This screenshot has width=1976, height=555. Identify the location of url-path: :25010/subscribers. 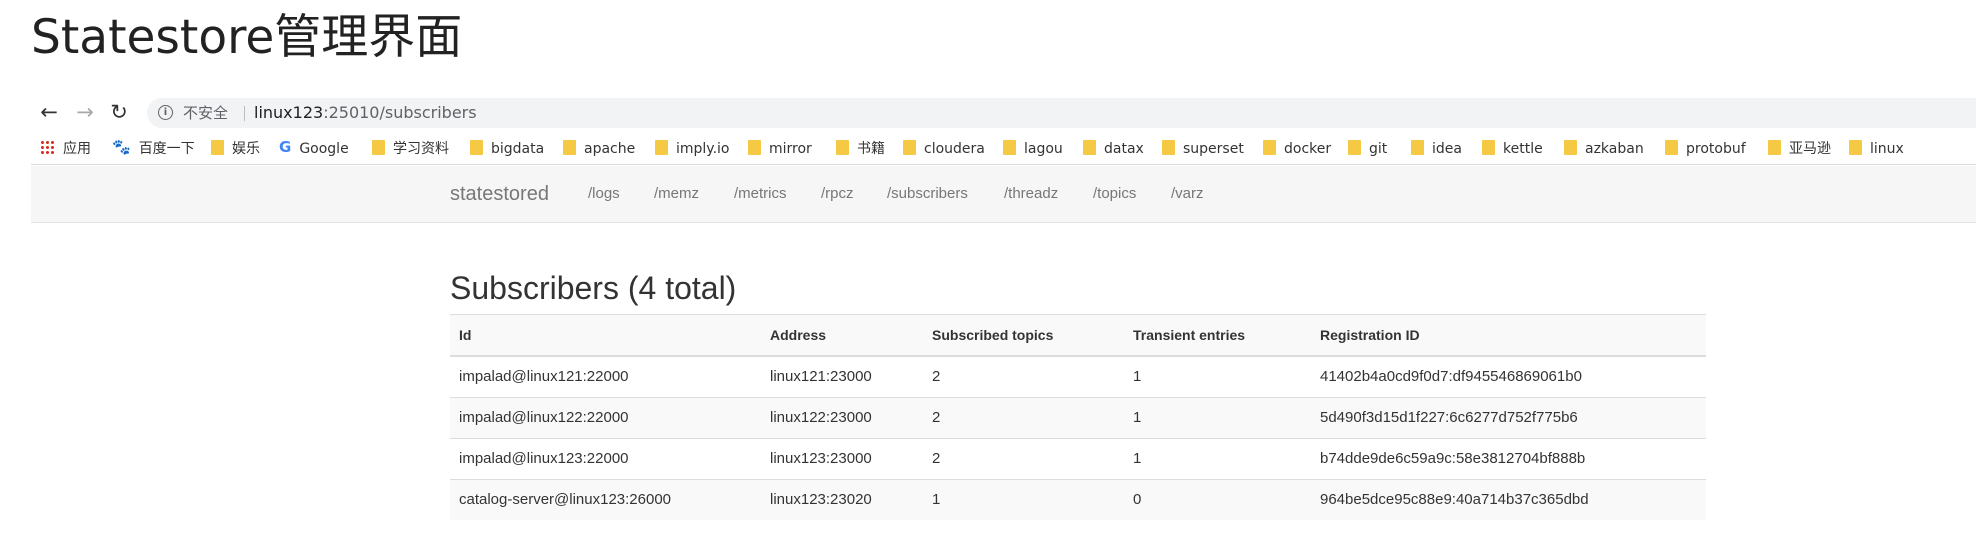
(400, 112).